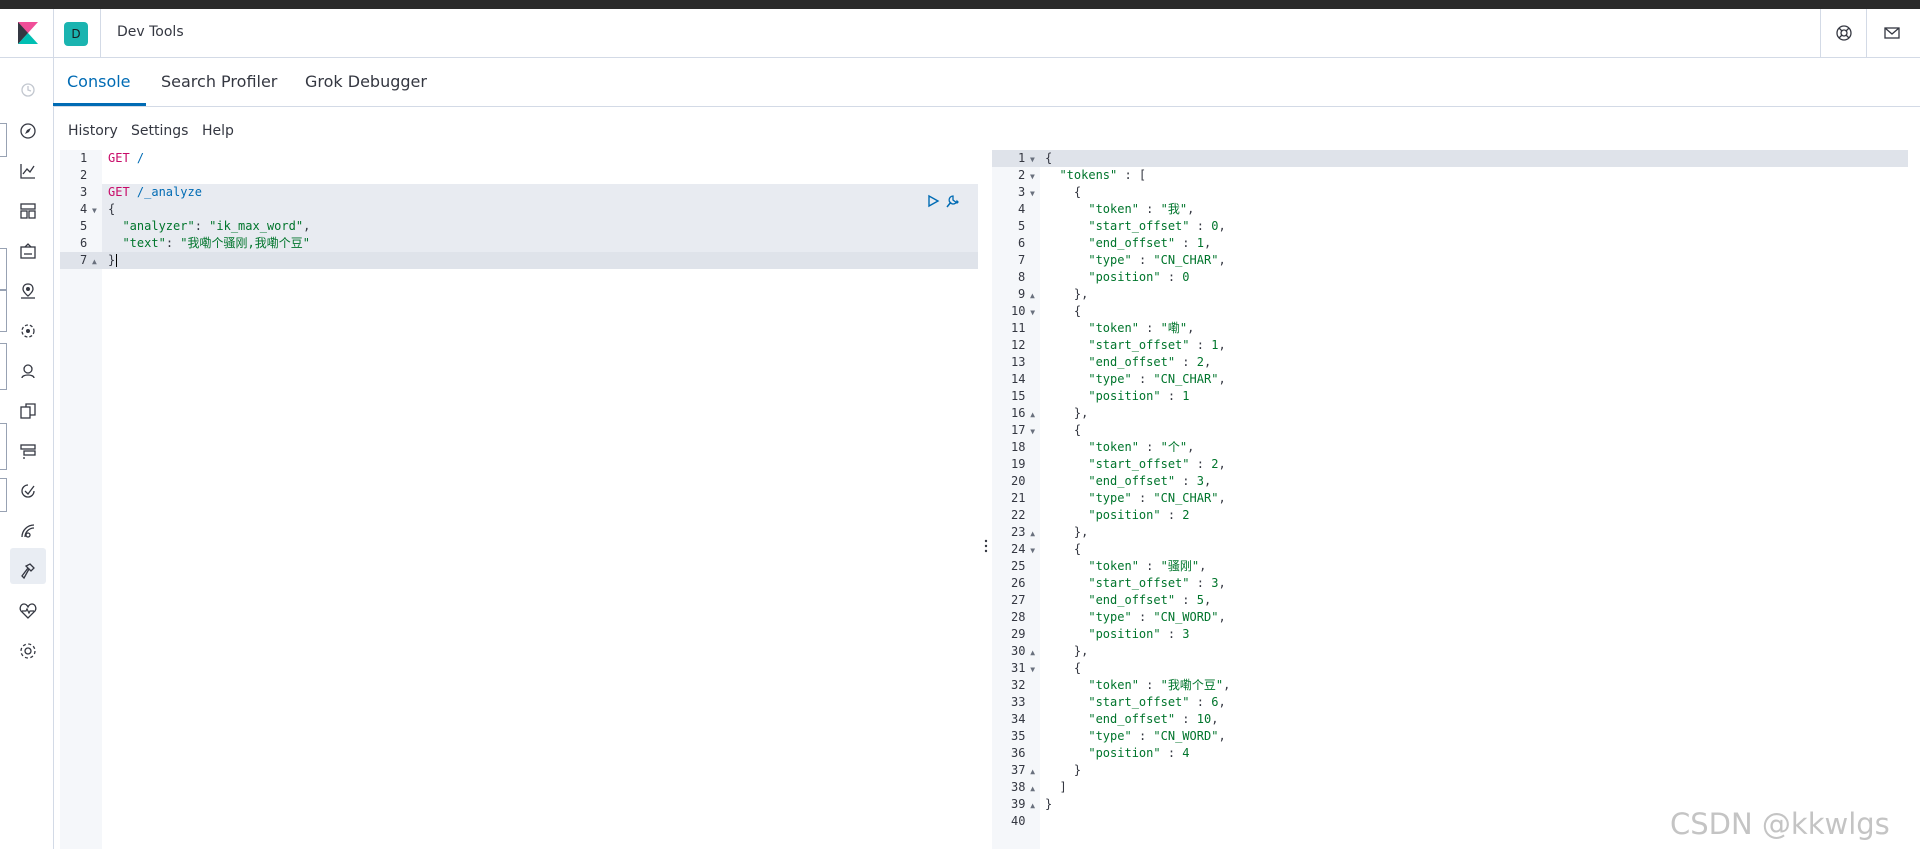 Image resolution: width=1920 pixels, height=849 pixels. What do you see at coordinates (28, 171) in the screenshot?
I see `visualize-icon` at bounding box center [28, 171].